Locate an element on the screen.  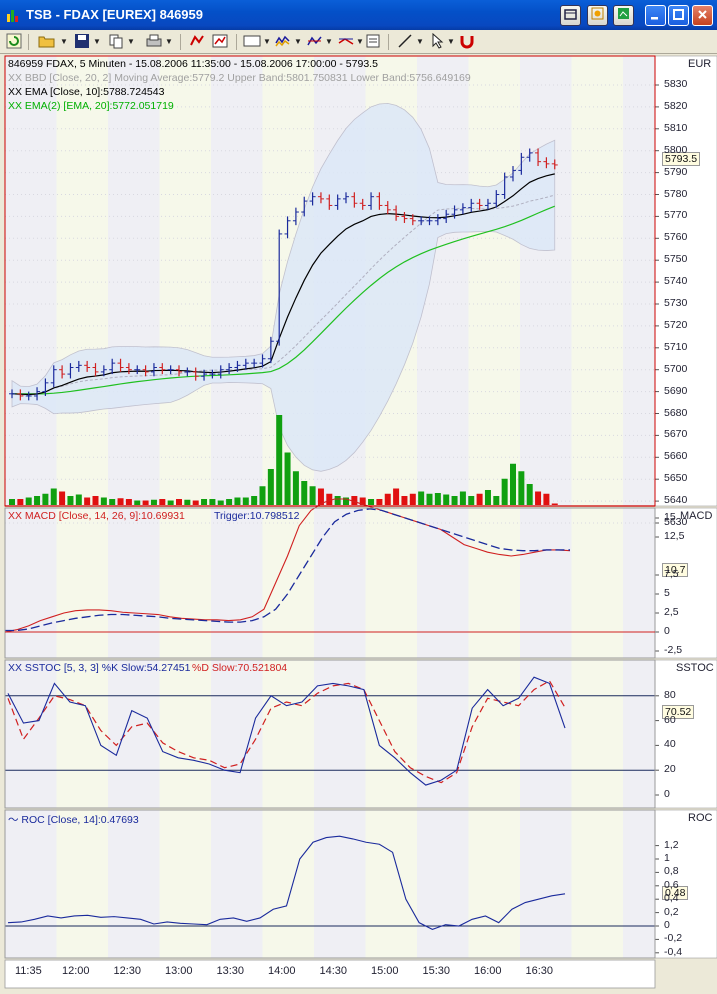
sstoc-d-legend: %D Slow:70.521804 is located at coordinates (240, 668).